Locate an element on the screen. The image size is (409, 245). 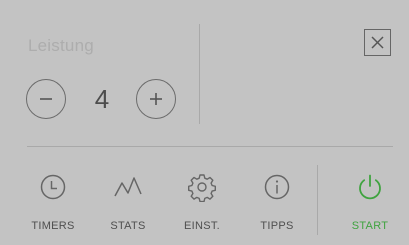
close-button is located at coordinates (377, 42).